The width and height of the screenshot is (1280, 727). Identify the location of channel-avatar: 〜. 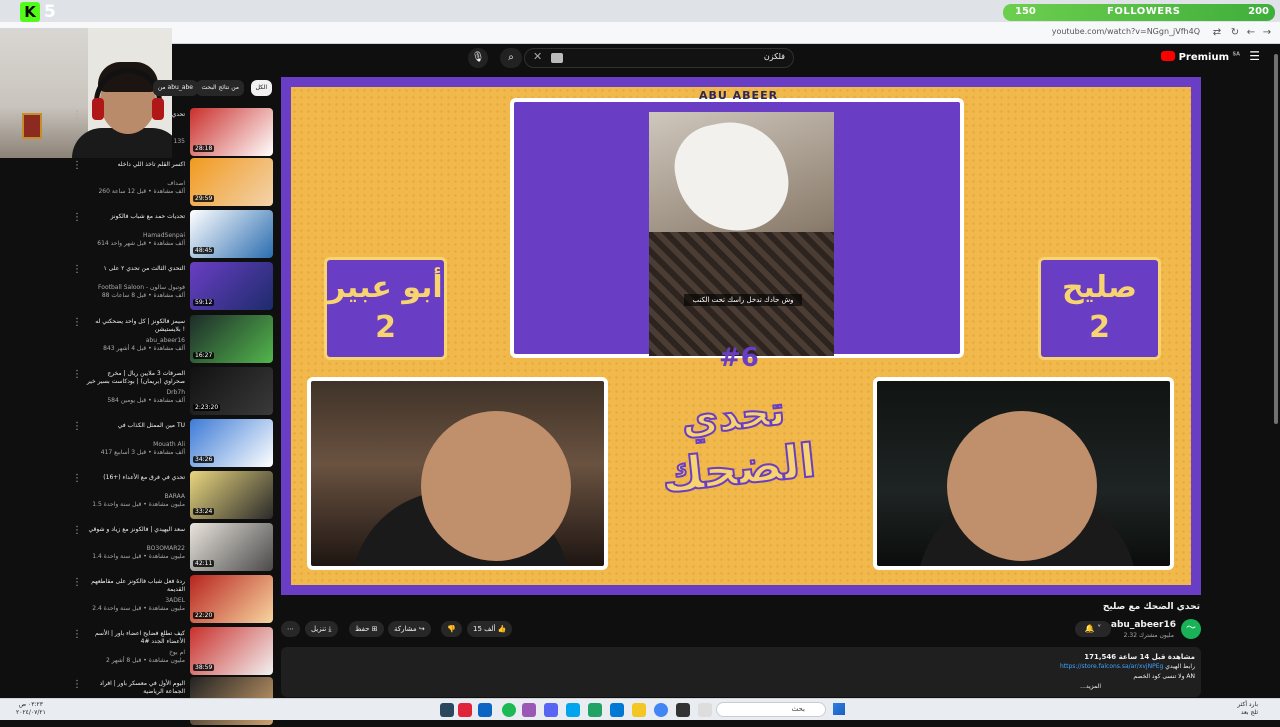
(1191, 629).